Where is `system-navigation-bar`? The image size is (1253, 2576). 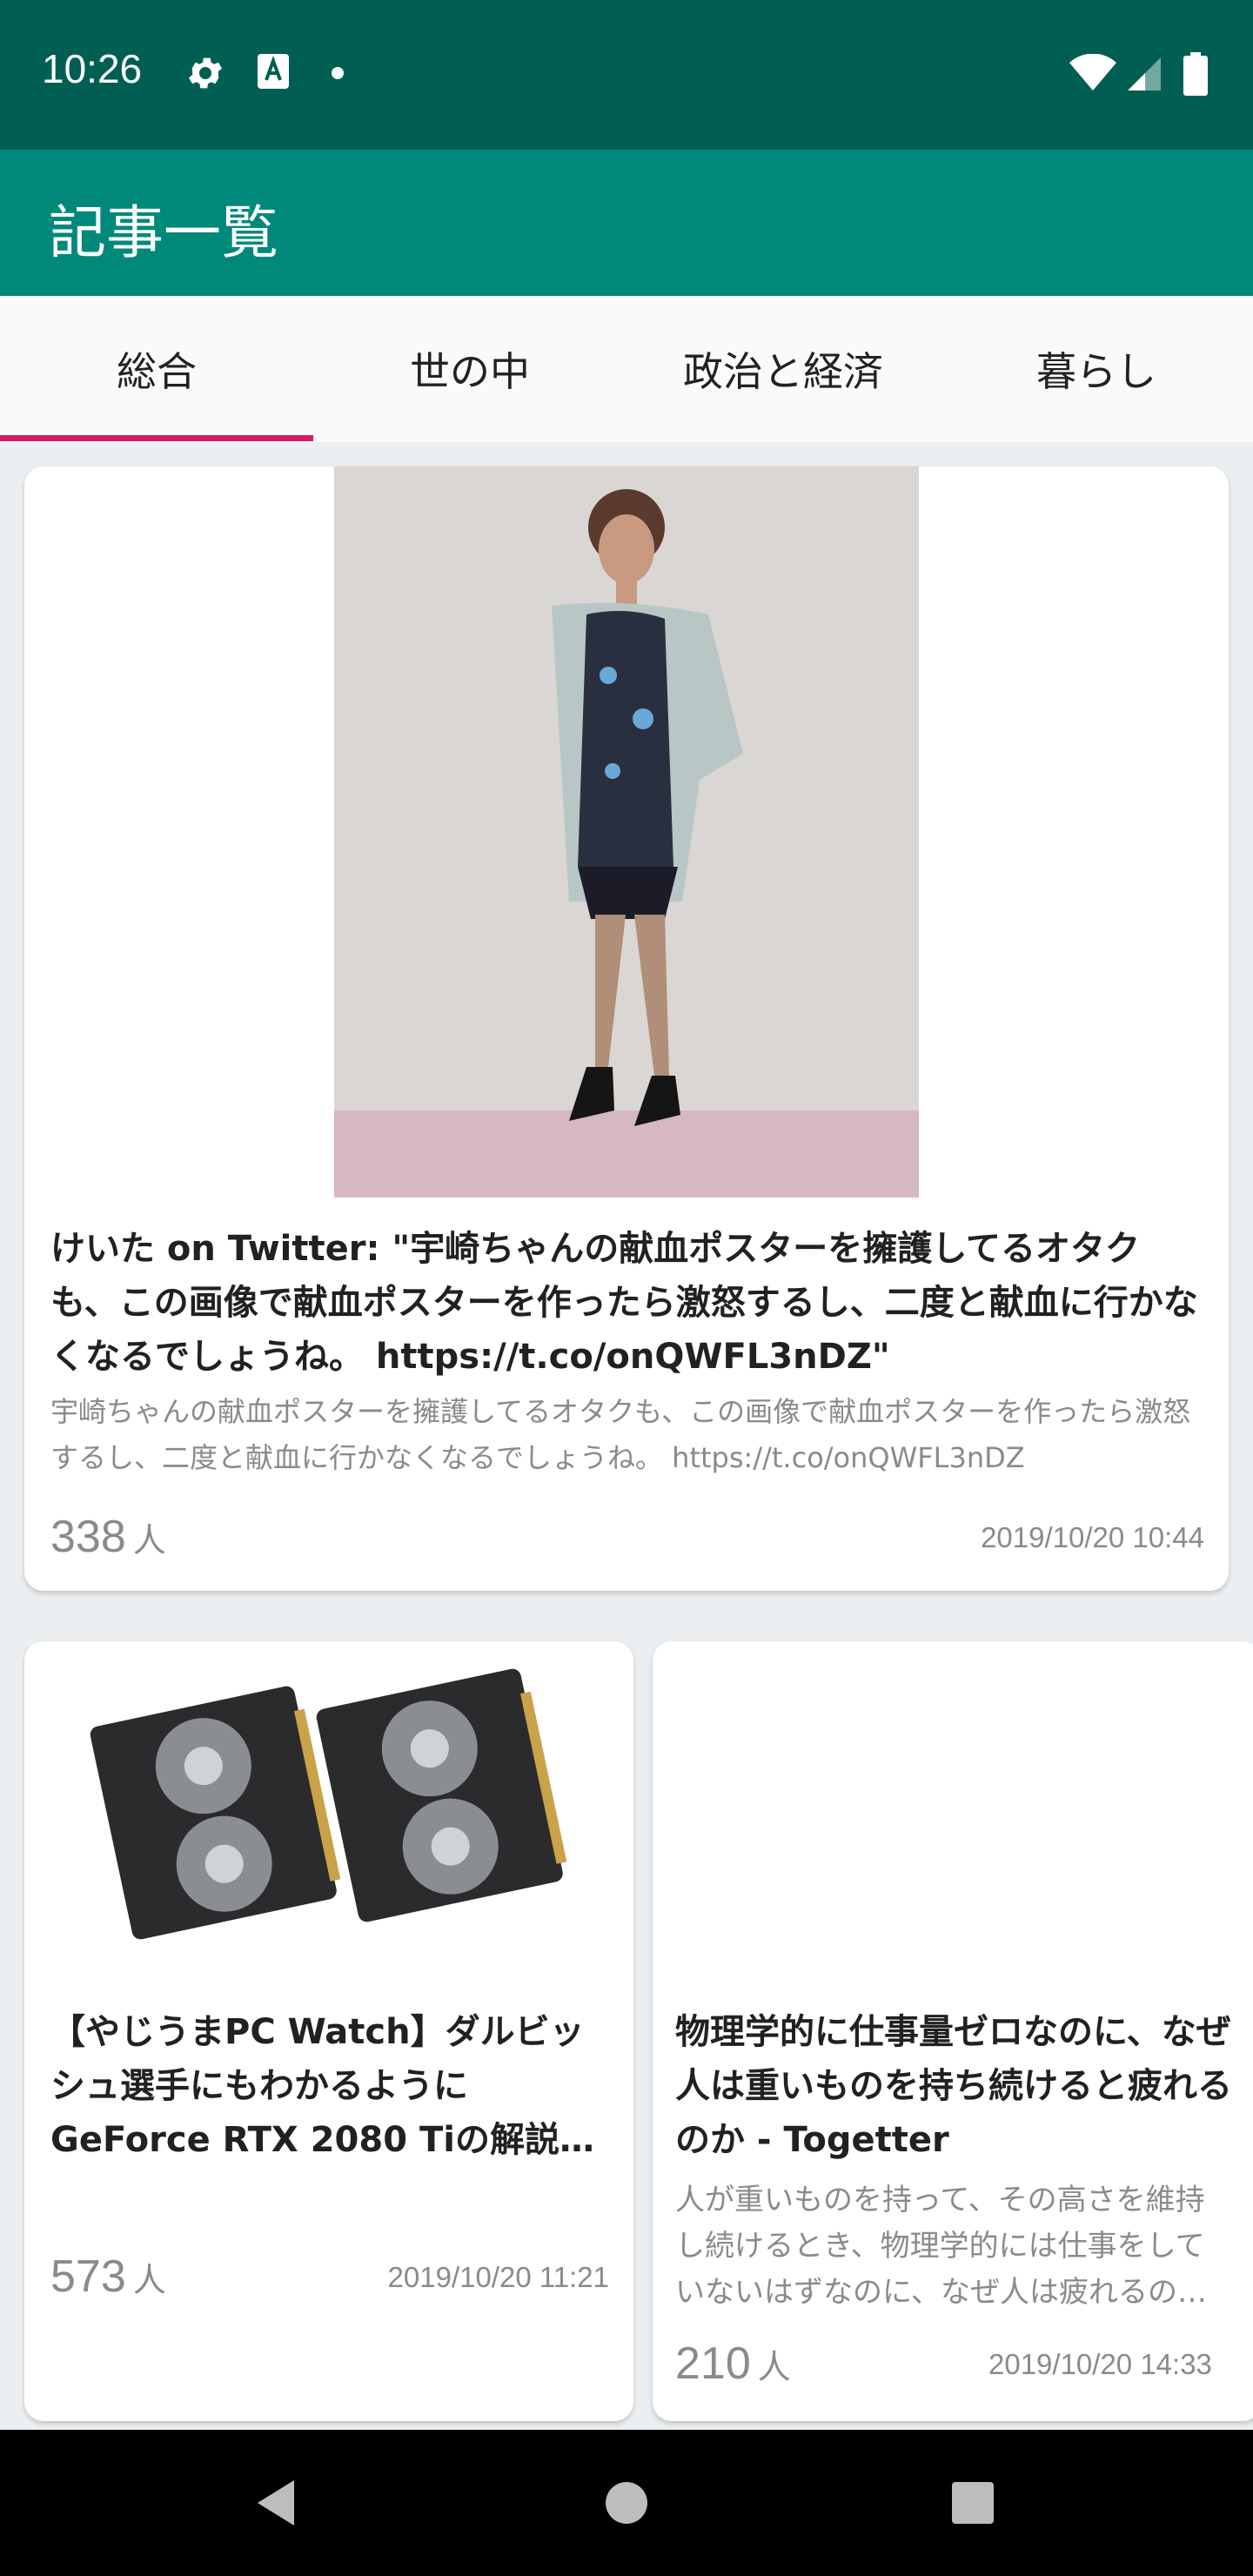 system-navigation-bar is located at coordinates (626, 2503).